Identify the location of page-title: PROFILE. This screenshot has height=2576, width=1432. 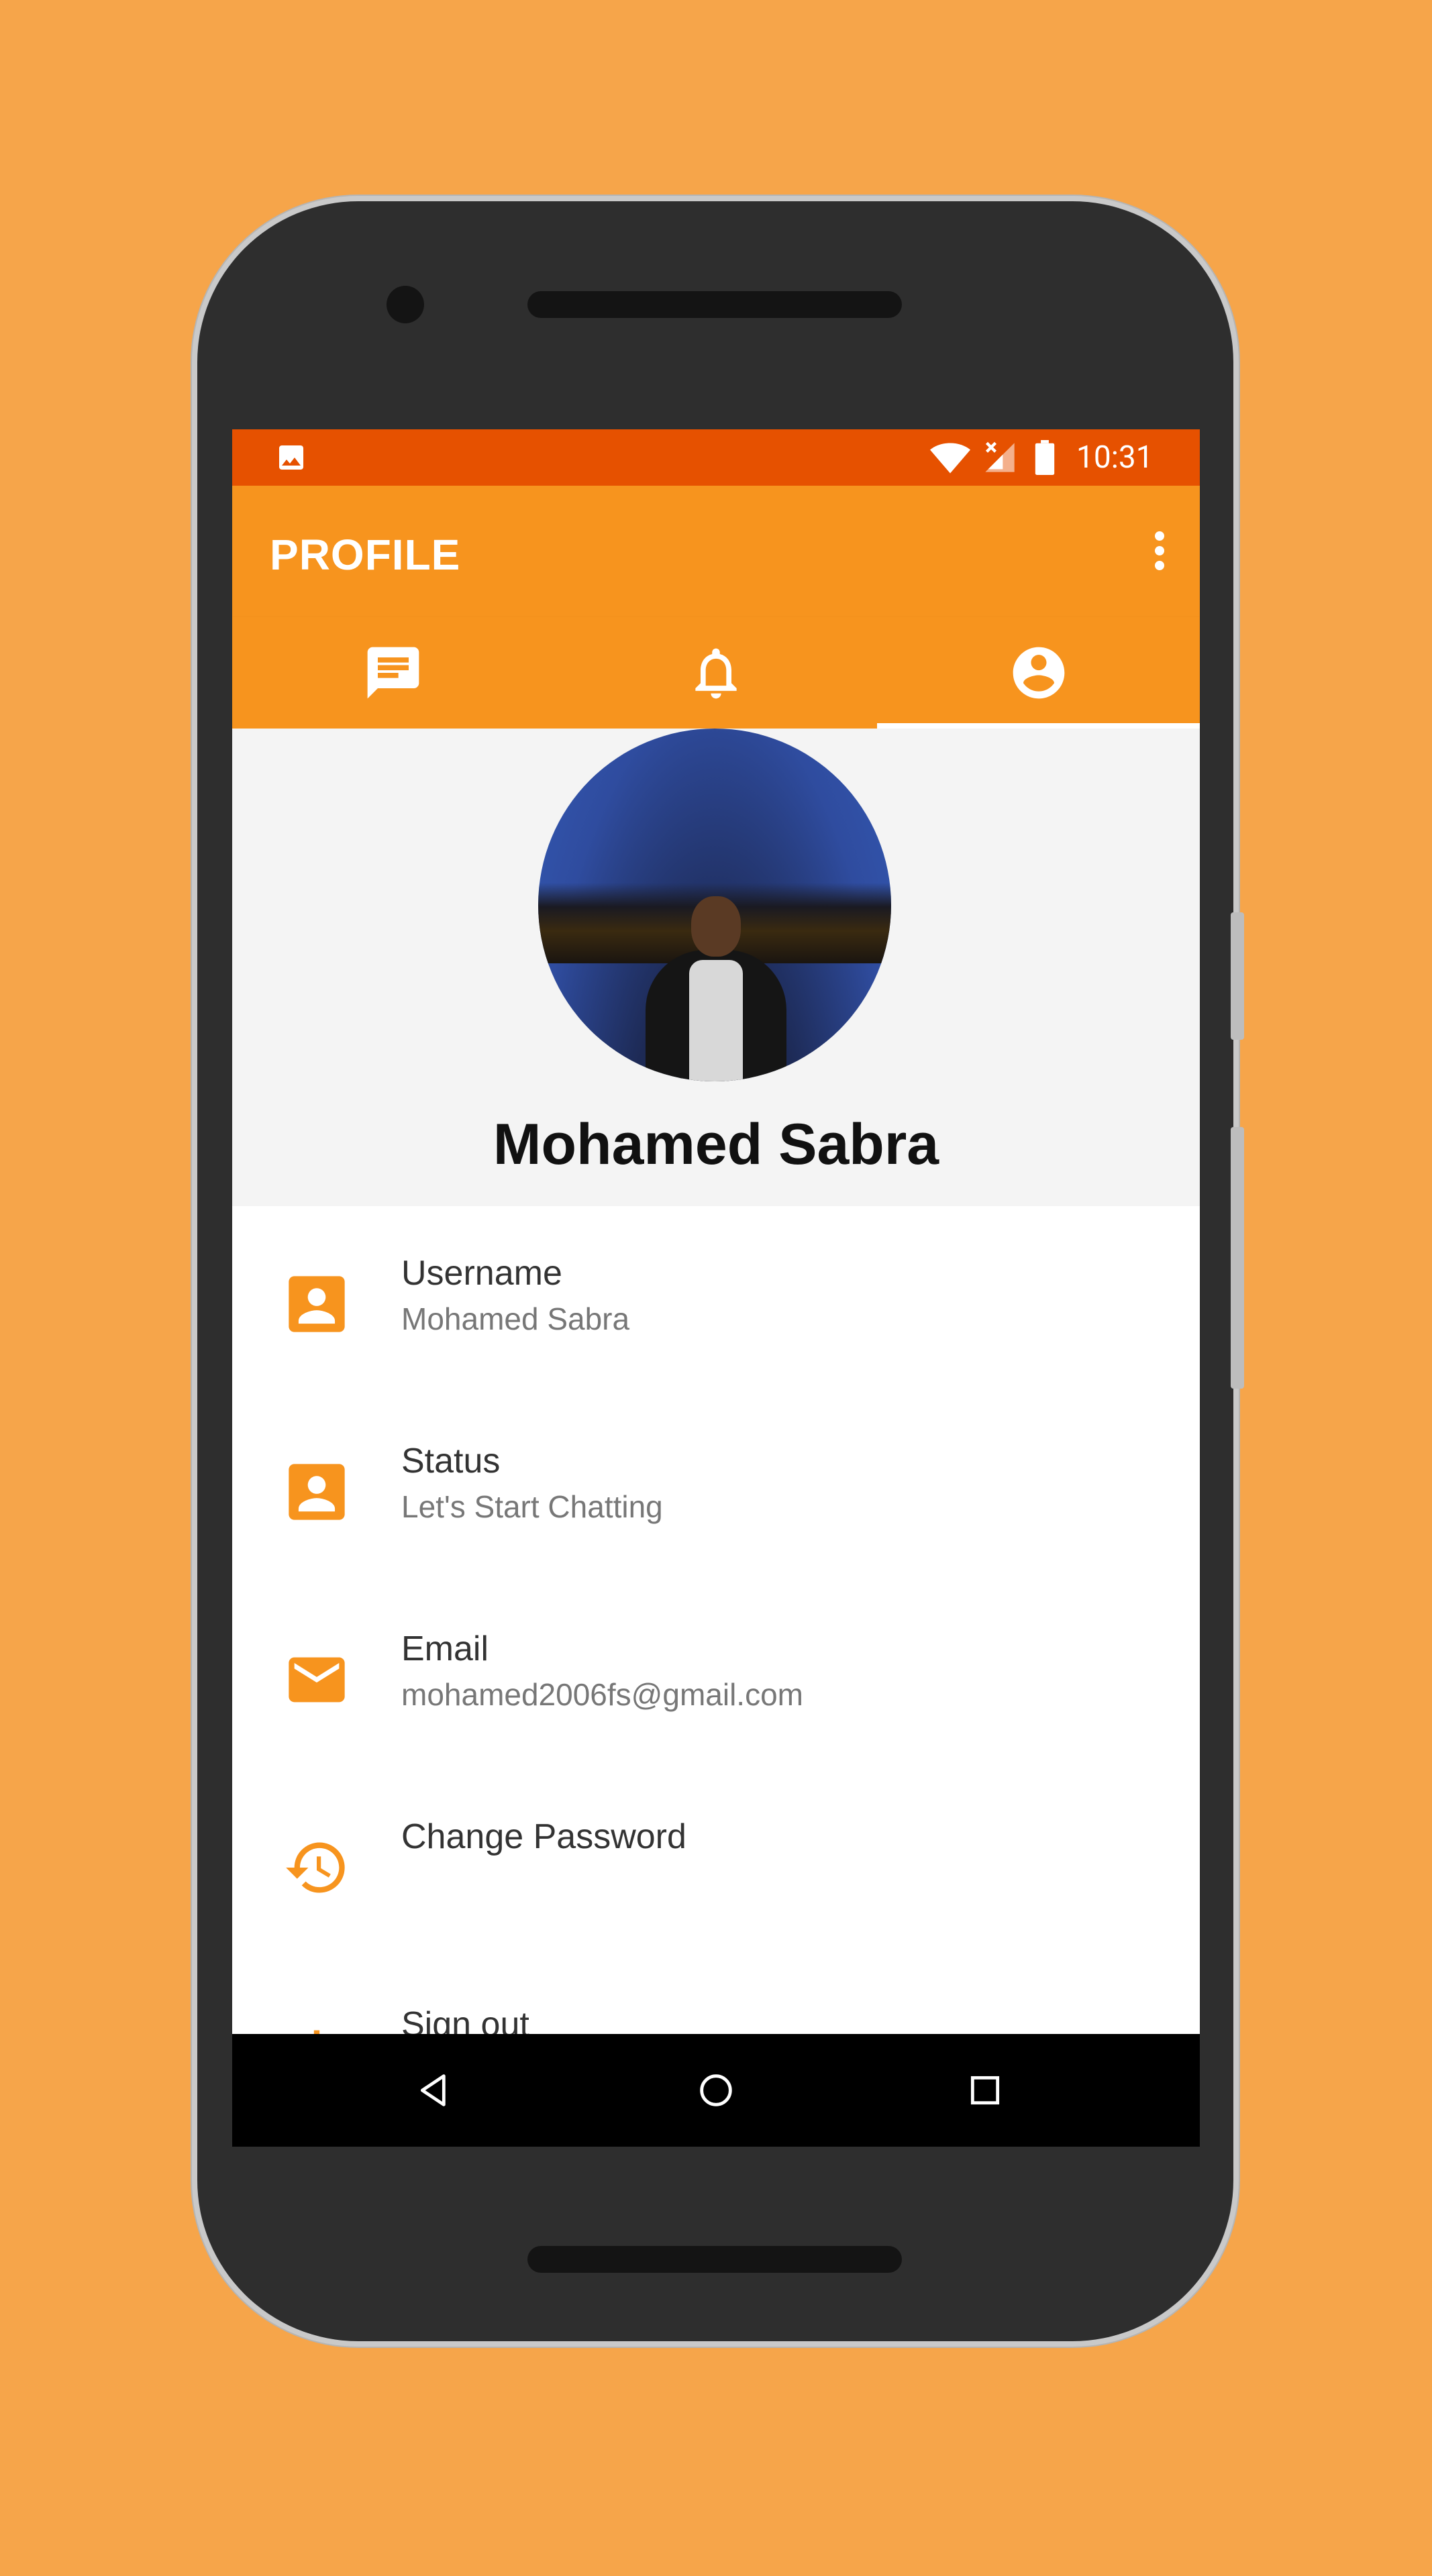
(366, 555).